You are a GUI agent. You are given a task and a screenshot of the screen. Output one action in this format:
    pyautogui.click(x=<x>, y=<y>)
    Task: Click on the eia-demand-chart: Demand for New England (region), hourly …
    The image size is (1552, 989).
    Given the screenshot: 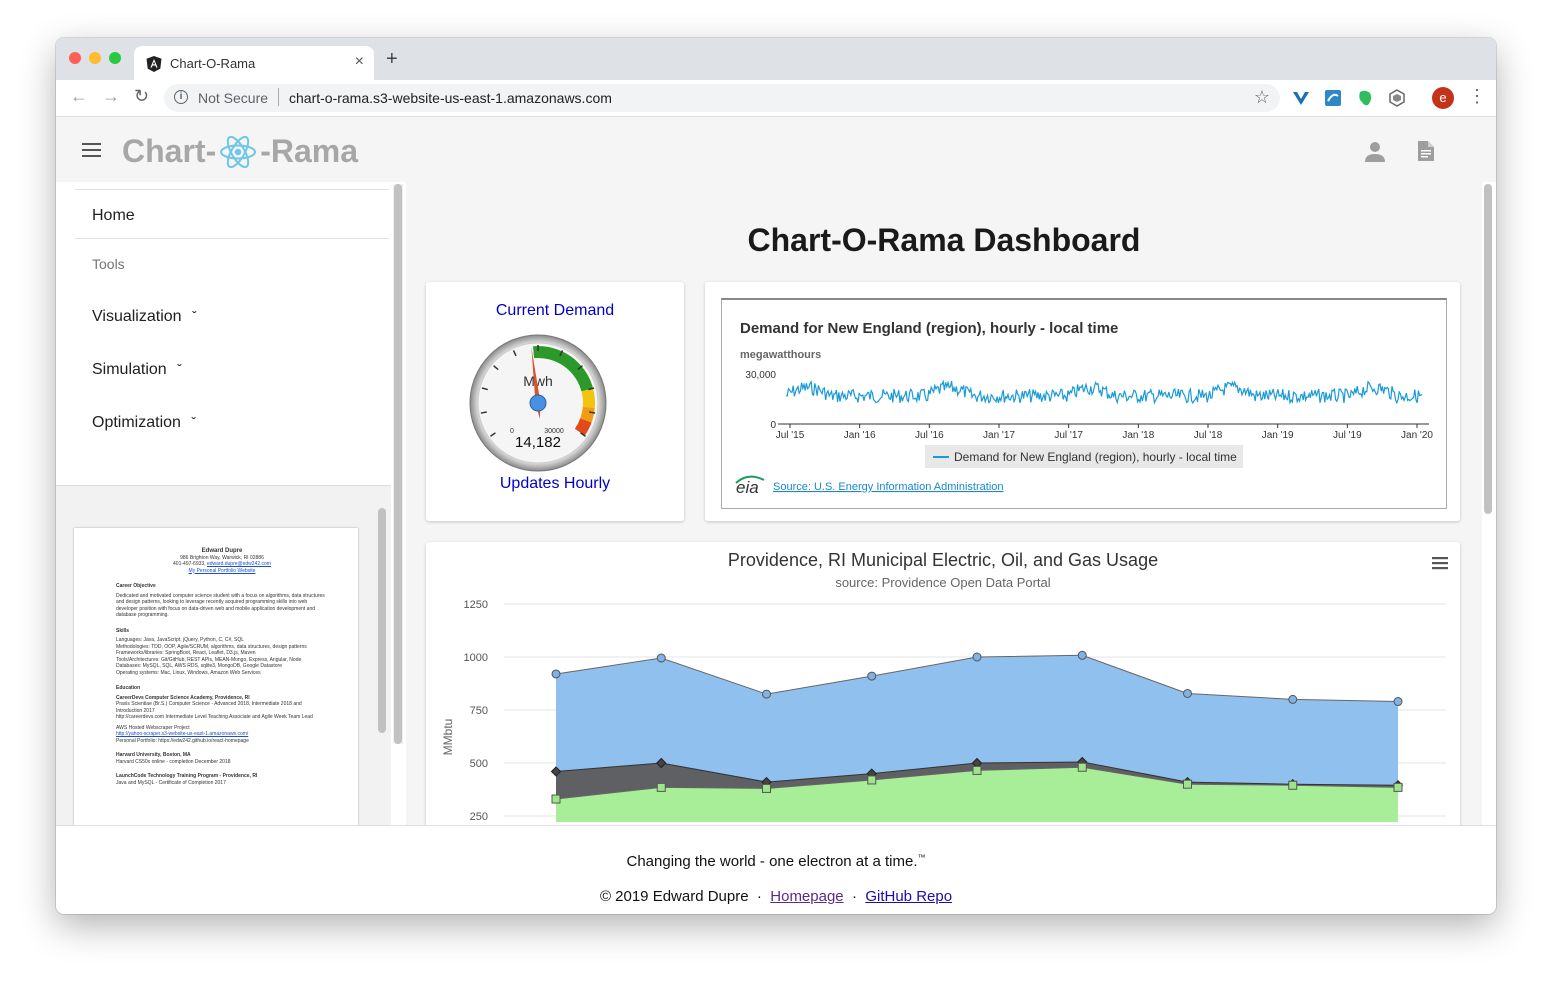 What is the action you would take?
    pyautogui.click(x=1084, y=403)
    